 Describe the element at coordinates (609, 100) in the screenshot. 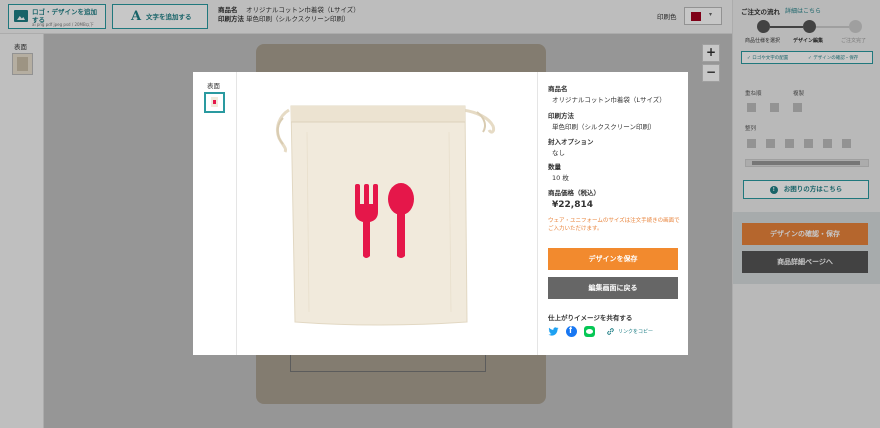

I see `field-value-product: オリジナルコットン巾着袋（Lサイズ）` at that location.